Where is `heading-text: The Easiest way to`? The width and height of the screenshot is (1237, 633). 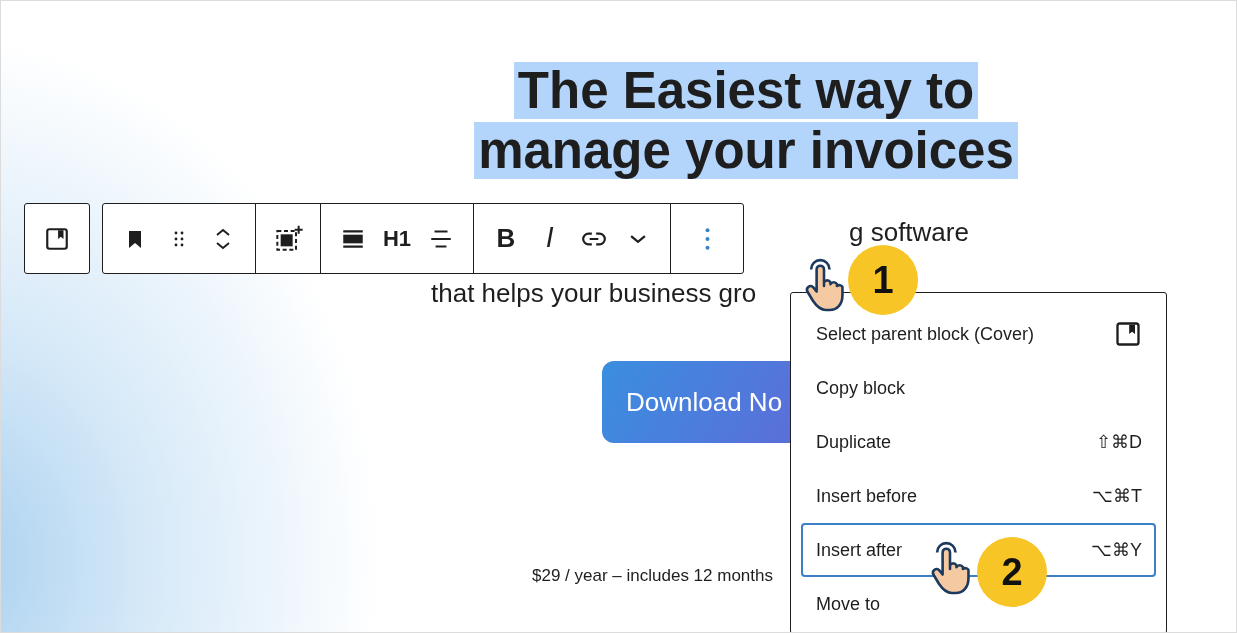 heading-text: The Easiest way to is located at coordinates (746, 90).